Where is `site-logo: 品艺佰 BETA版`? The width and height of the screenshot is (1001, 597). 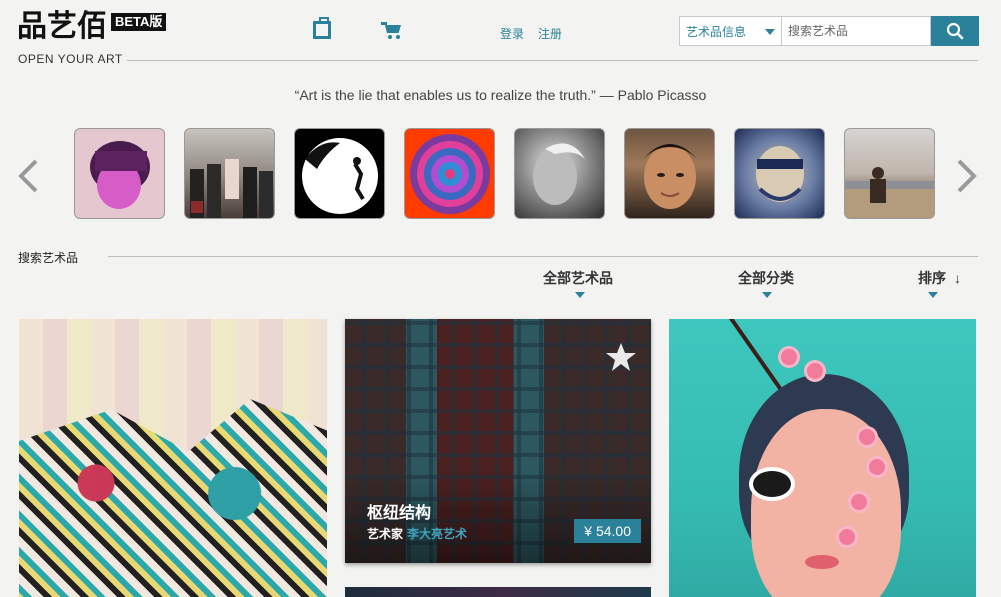 site-logo: 品艺佰 BETA版 is located at coordinates (92, 26).